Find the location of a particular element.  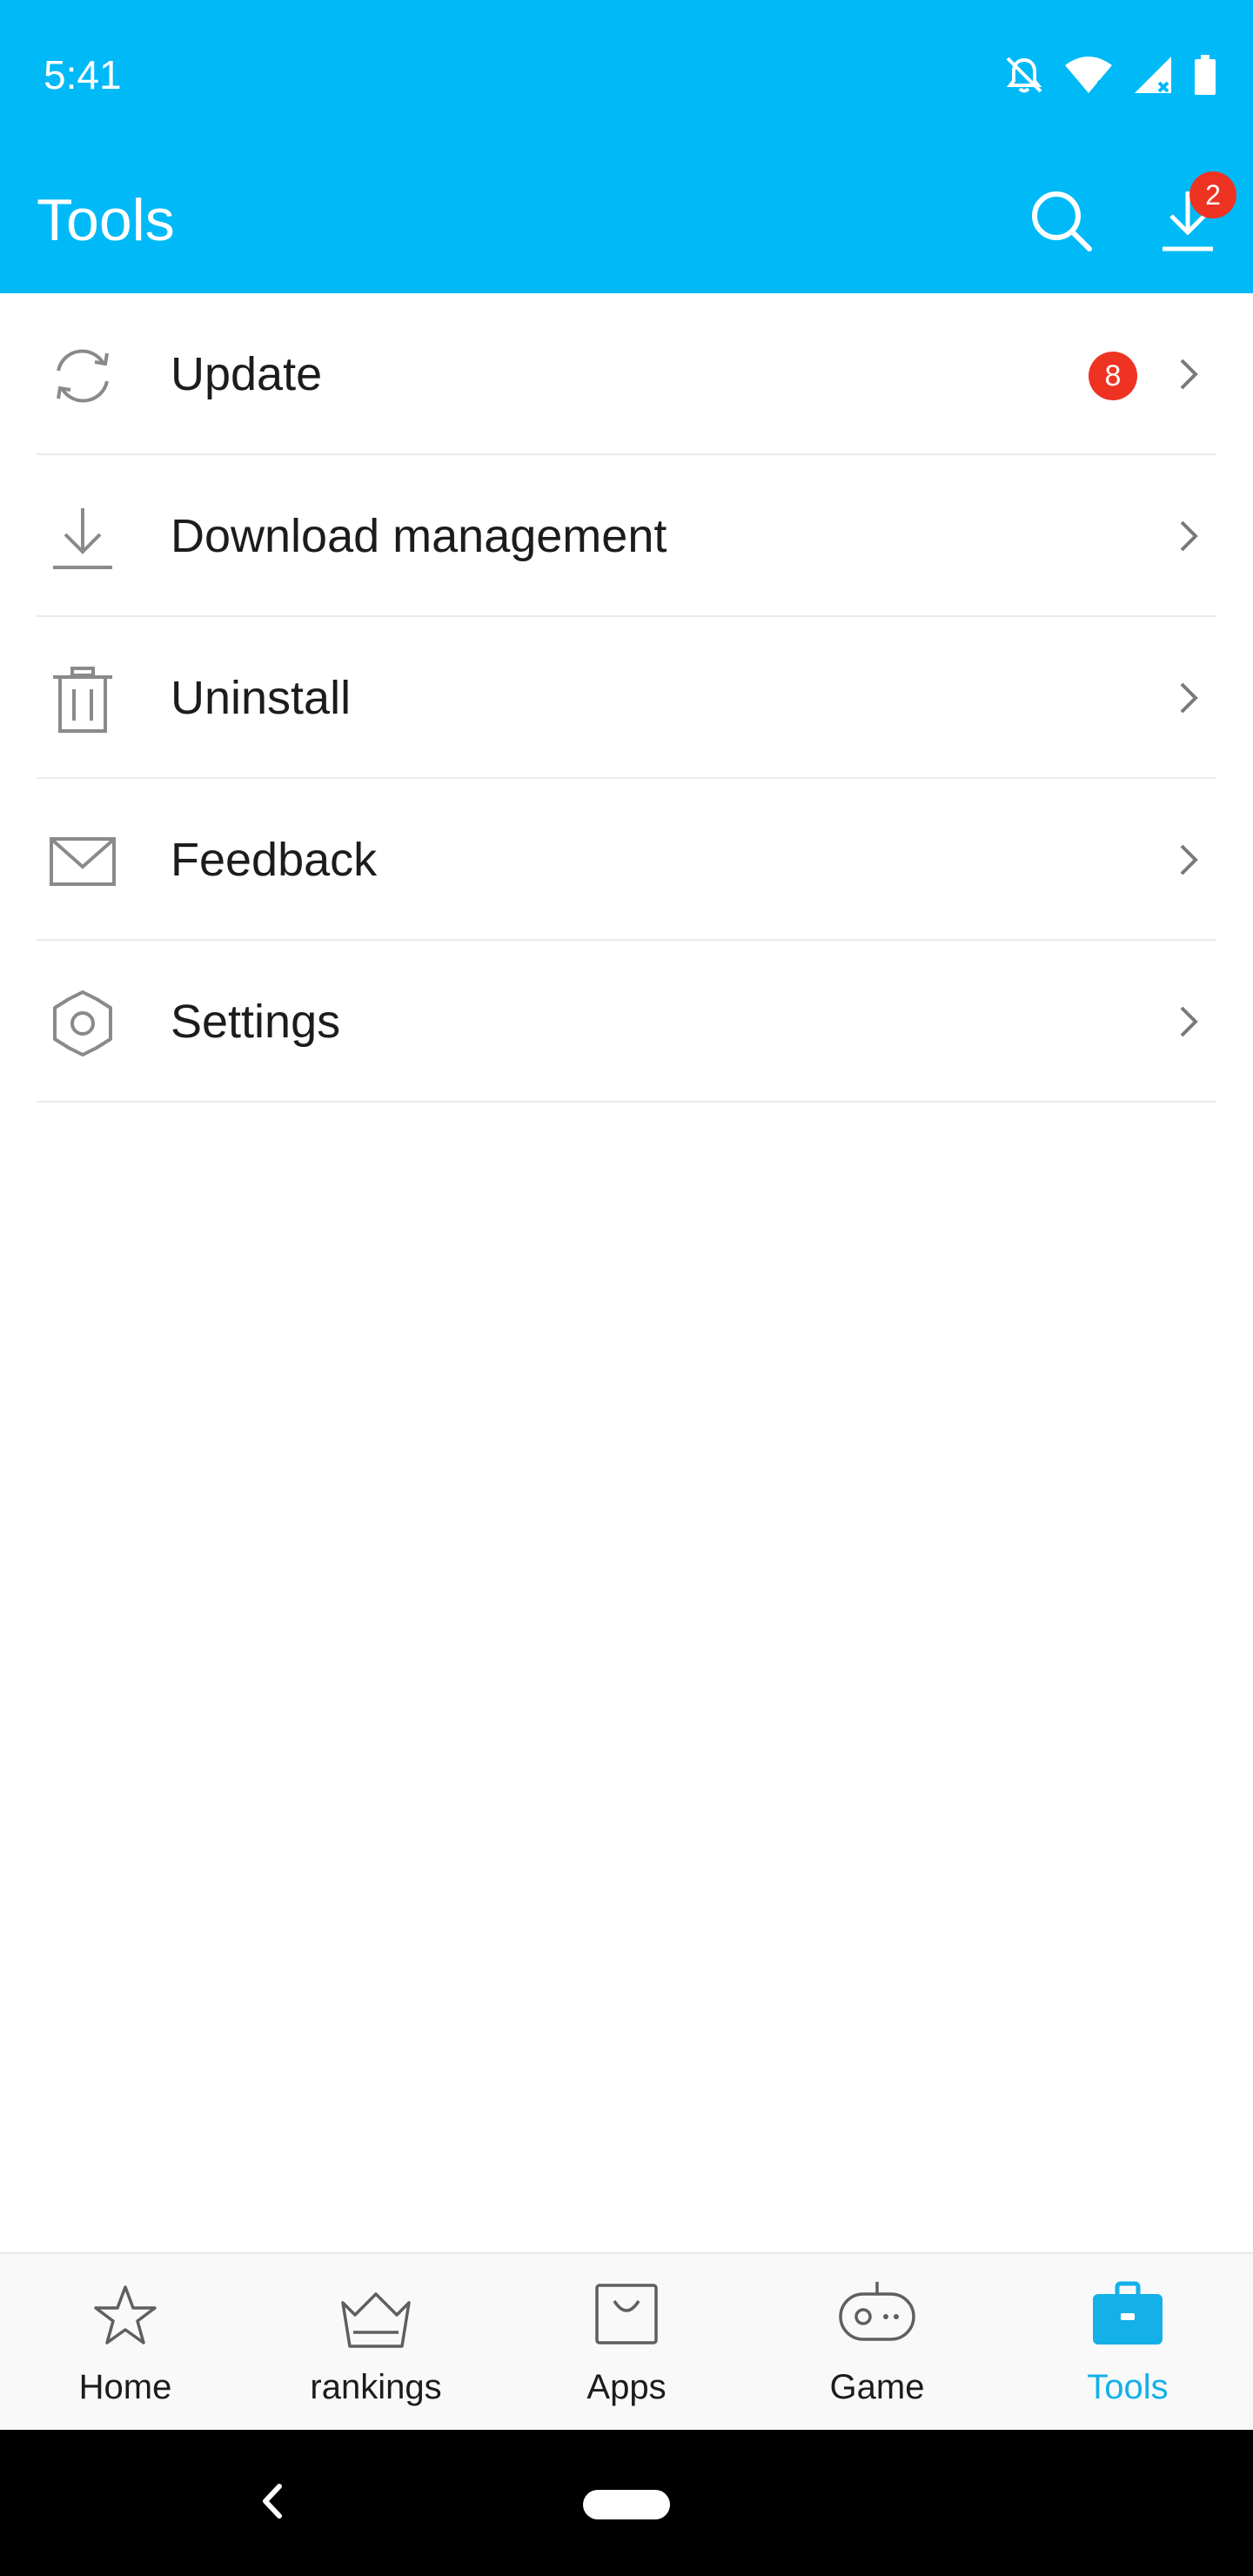

shopping-bag-icon is located at coordinates (626, 2316).